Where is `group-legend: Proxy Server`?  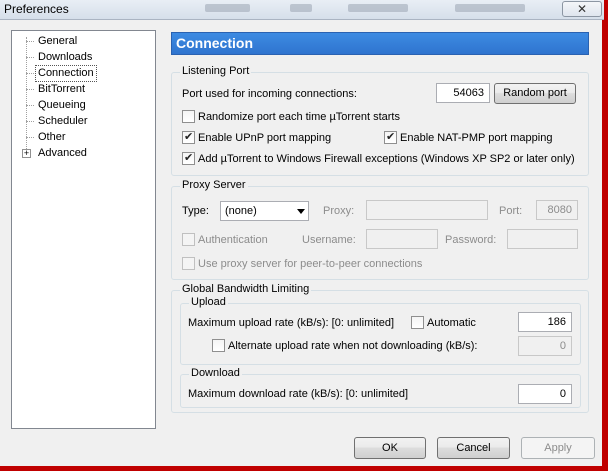
group-legend: Proxy Server is located at coordinates (214, 185).